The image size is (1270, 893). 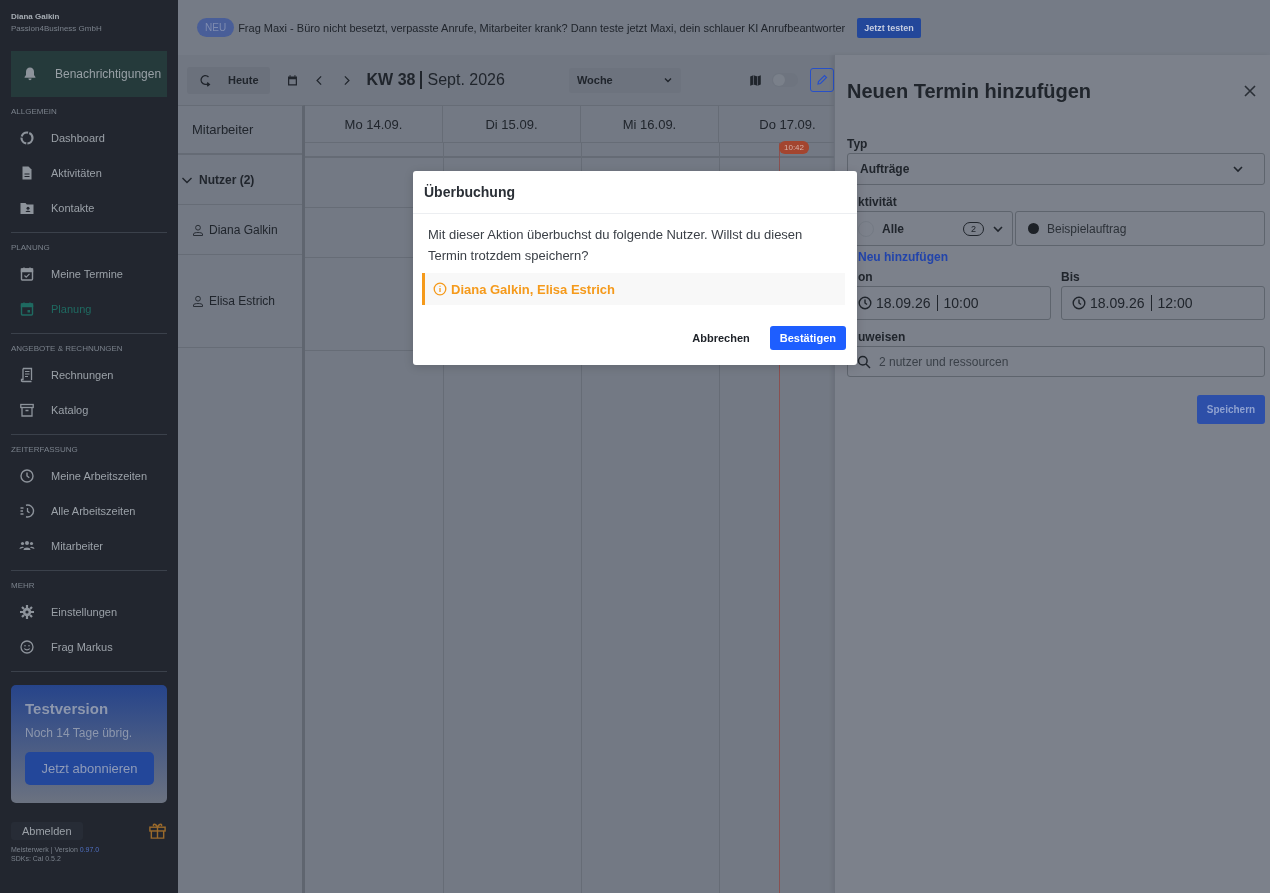 What do you see at coordinates (79, 733) in the screenshot?
I see `trial-text: Noch 14 Tage übrig.` at bounding box center [79, 733].